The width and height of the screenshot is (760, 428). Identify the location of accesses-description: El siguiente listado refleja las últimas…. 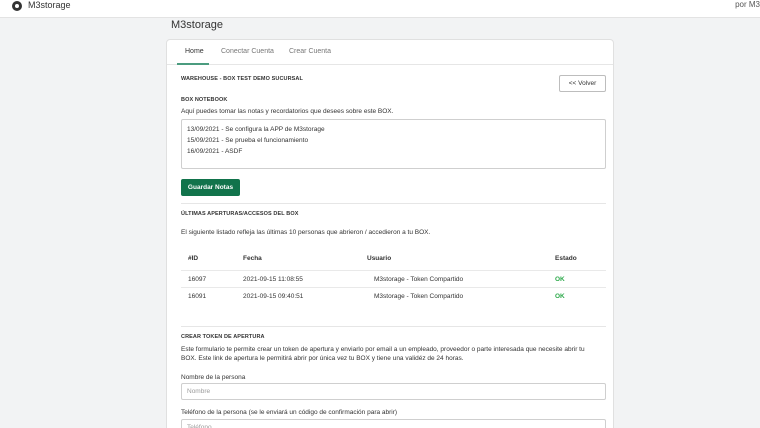
(306, 232).